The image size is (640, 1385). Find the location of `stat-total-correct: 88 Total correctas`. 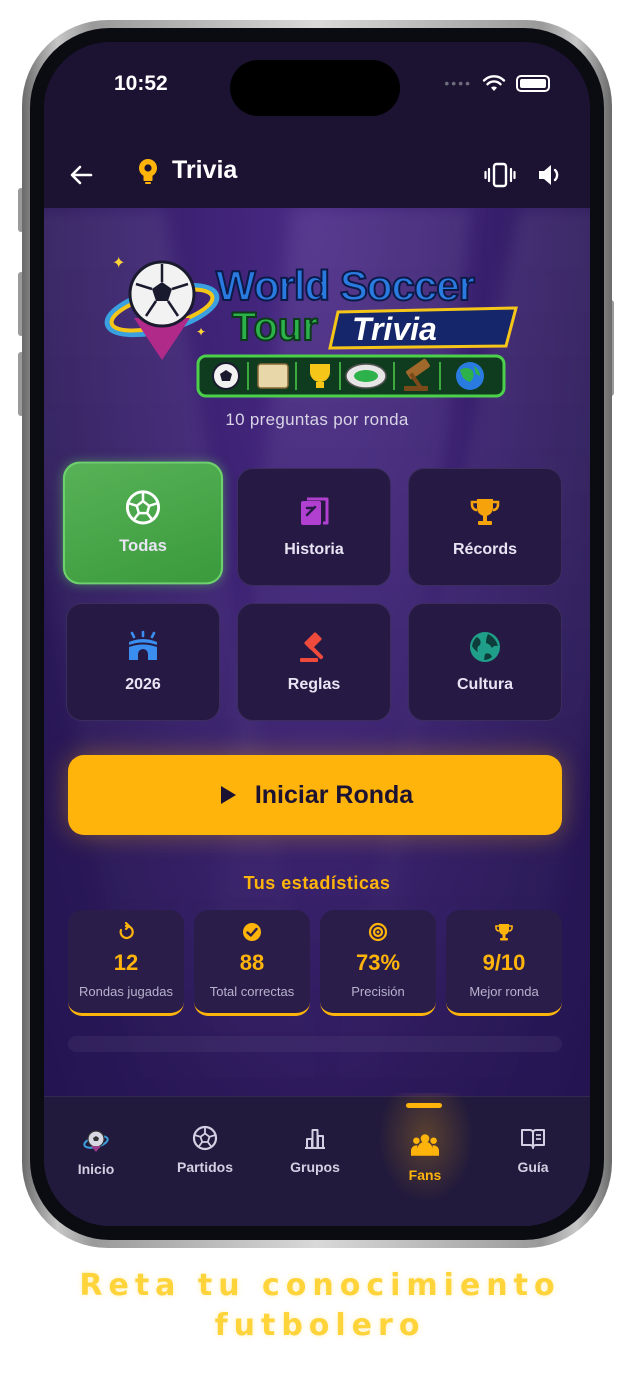

stat-total-correct: 88 Total correctas is located at coordinates (252, 963).